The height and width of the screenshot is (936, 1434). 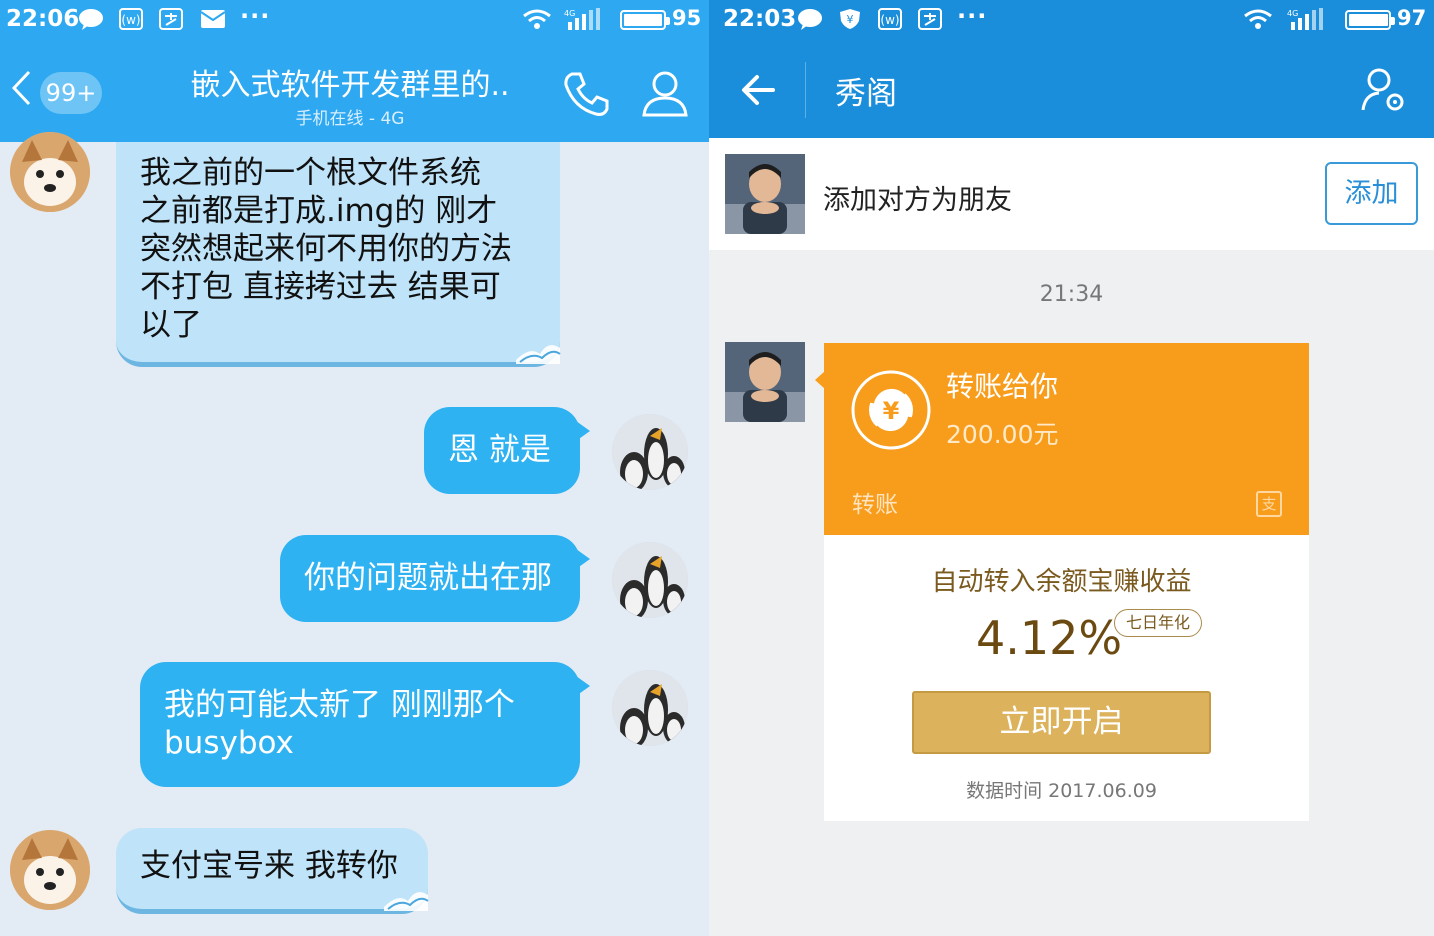 I want to click on profile-person-icon, so click(x=665, y=93).